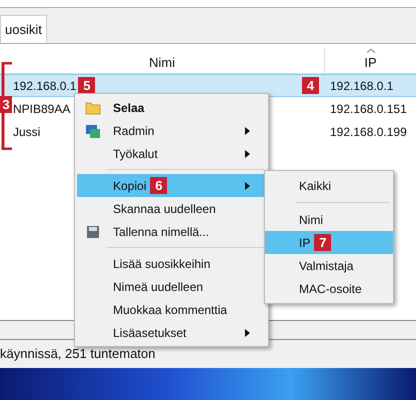 This screenshot has height=400, width=416. What do you see at coordinates (133, 131) in the screenshot?
I see `menu-item-label: Radmin` at bounding box center [133, 131].